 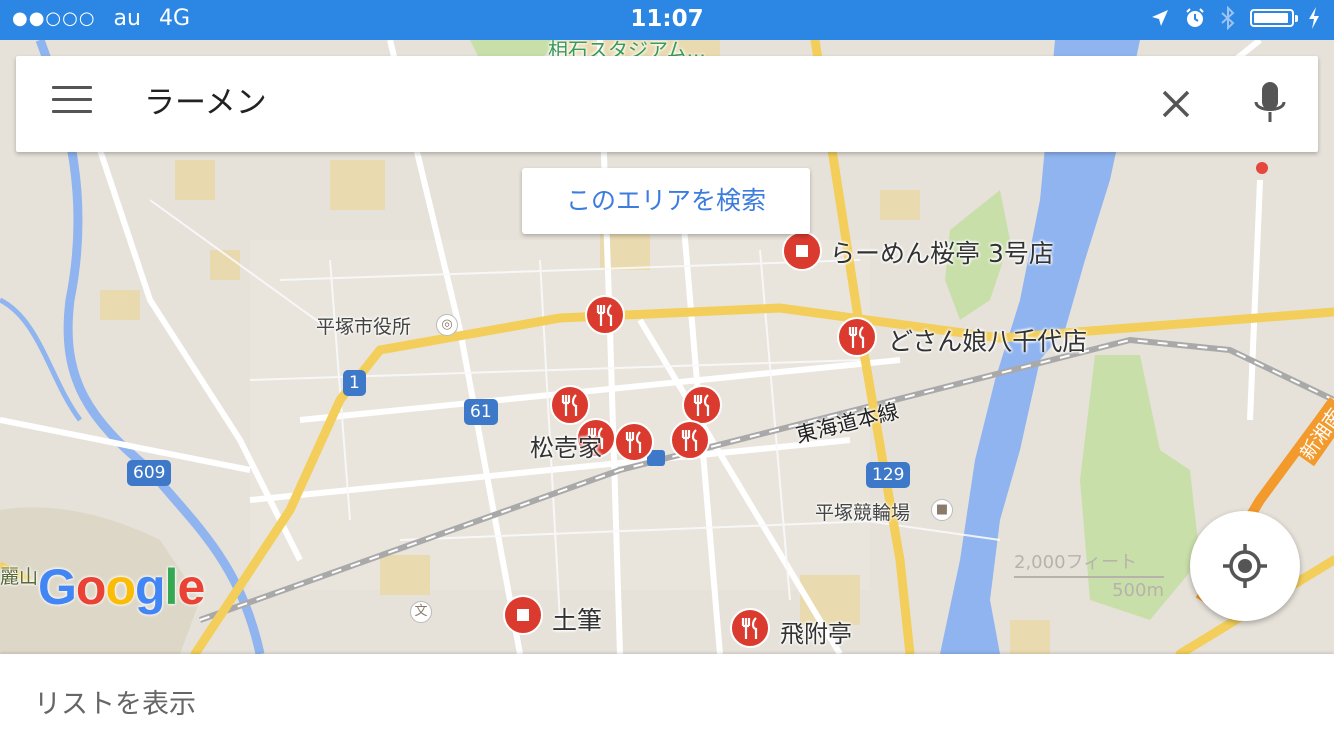 What do you see at coordinates (816, 631) in the screenshot?
I see `result-label: 飛附亭` at bounding box center [816, 631].